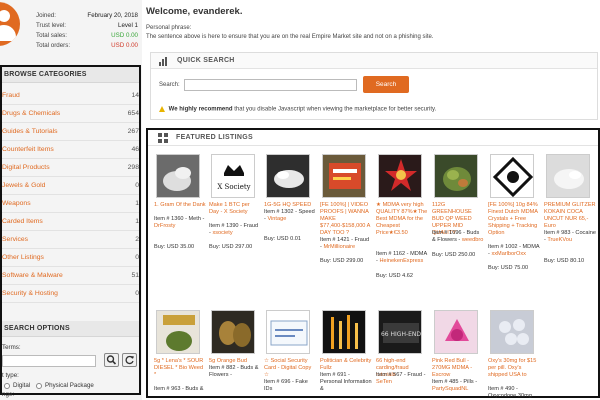 The image size is (600, 400). What do you see at coordinates (163, 61) in the screenshot?
I see `bar-chart-icon` at bounding box center [163, 61].